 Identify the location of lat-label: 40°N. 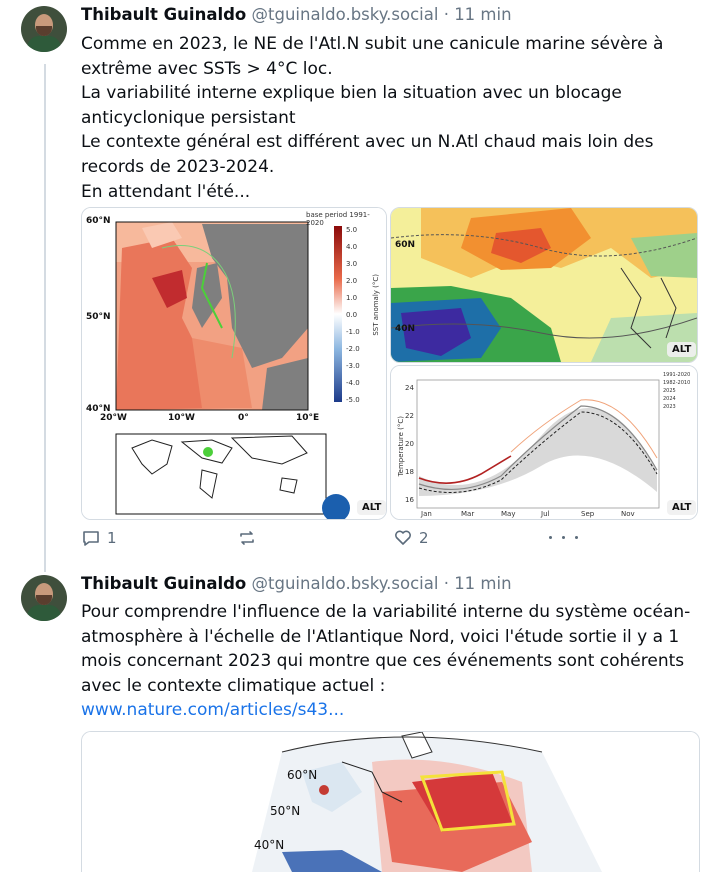
(269, 845).